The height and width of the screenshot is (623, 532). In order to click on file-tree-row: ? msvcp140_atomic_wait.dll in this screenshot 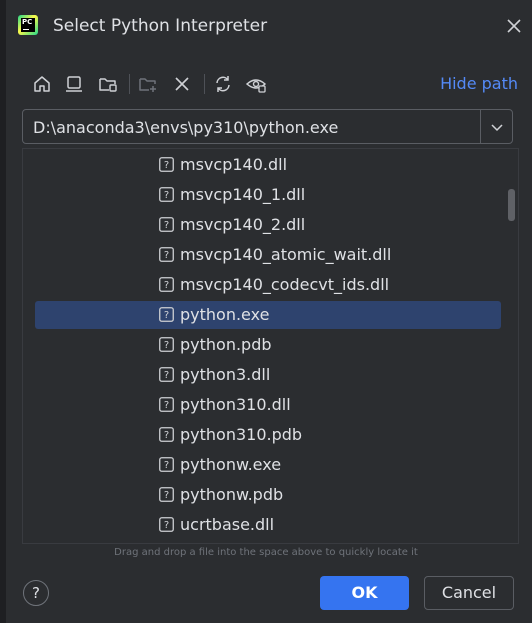, I will do `click(268, 255)`.